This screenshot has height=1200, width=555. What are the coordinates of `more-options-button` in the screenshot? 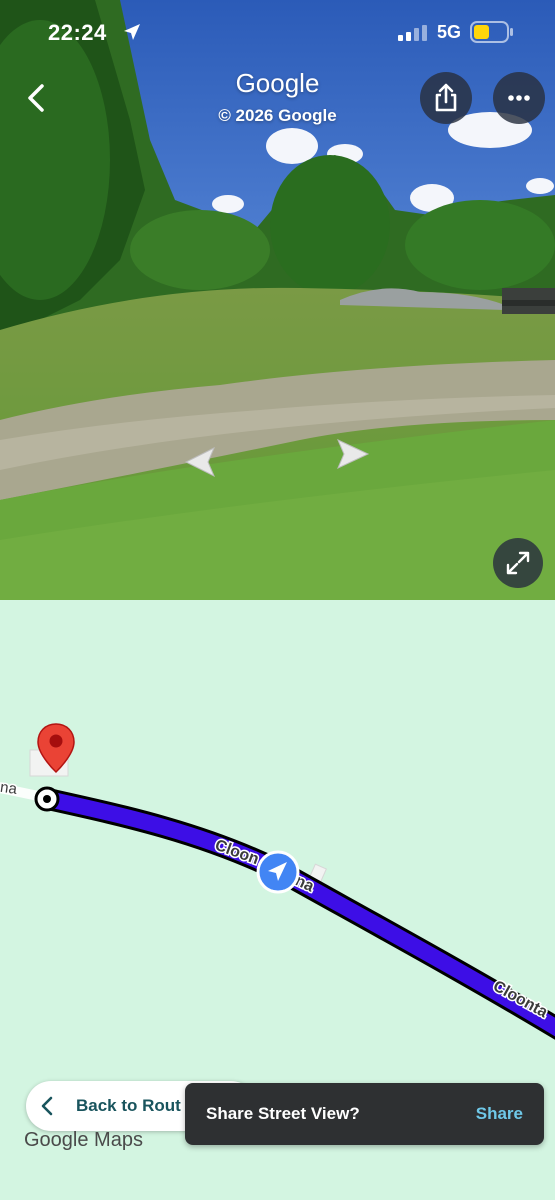 It's located at (519, 98).